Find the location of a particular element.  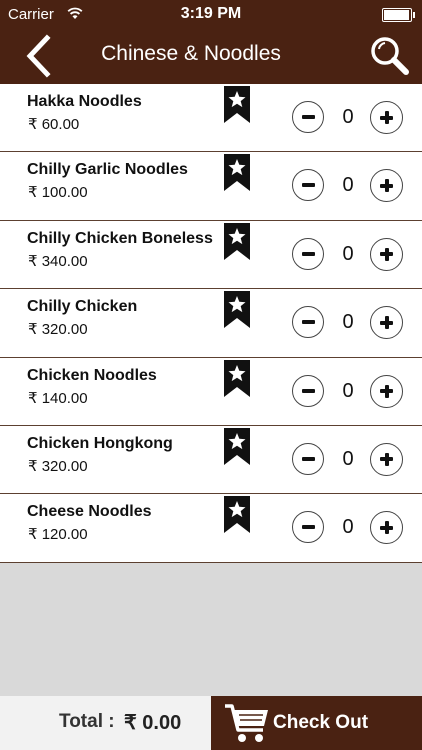

menu-item-row: Cheese Noodles ₹ 120.00 0 is located at coordinates (211, 528).